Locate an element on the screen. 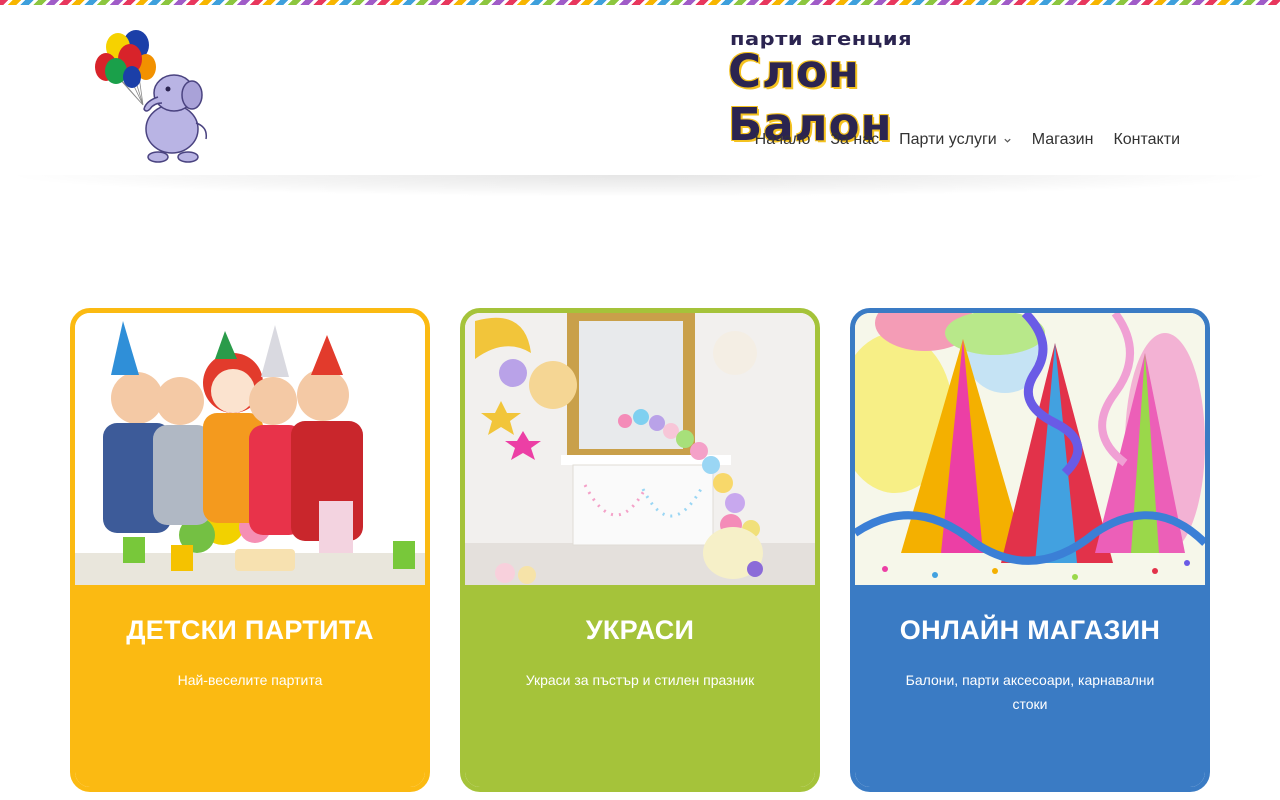 This screenshot has width=1280, height=800. nav-item-contacts: Контакти is located at coordinates (1146, 140).